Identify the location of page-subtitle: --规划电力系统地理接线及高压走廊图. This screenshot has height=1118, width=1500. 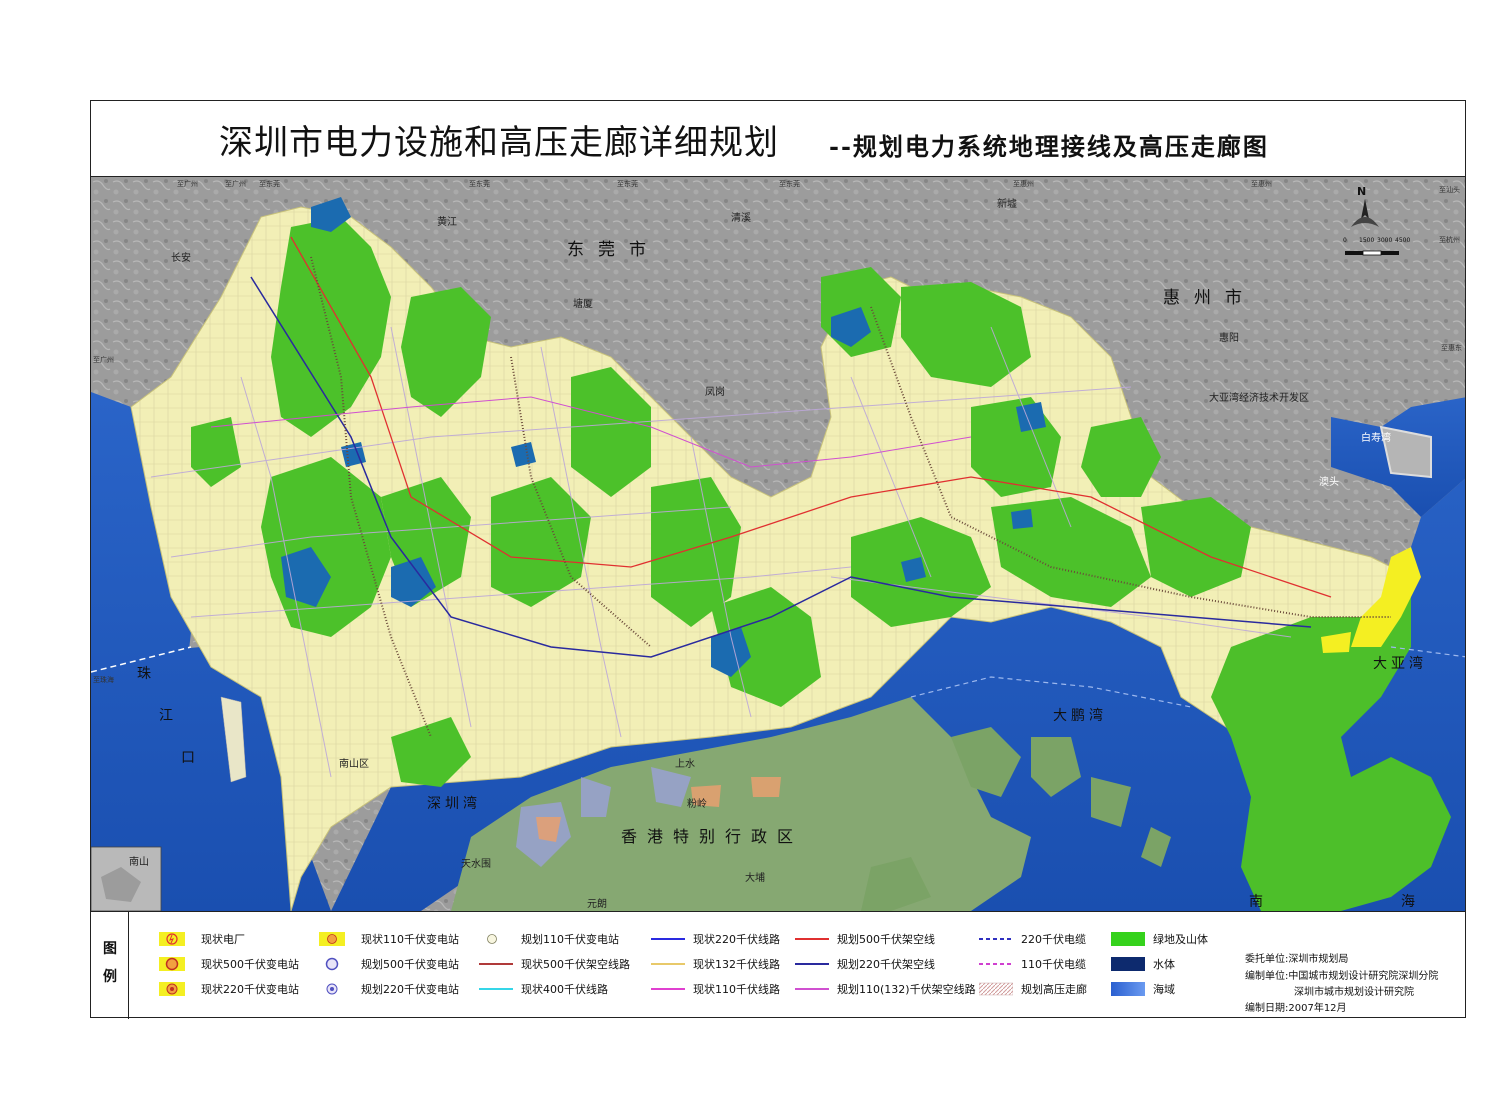
(1049, 146).